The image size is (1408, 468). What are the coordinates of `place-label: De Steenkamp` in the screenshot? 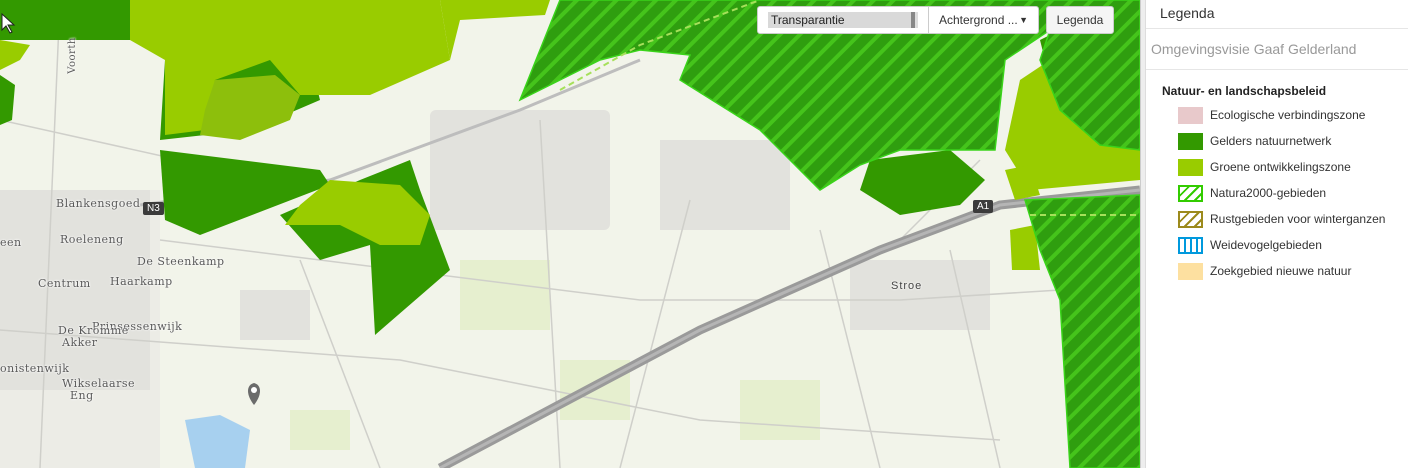 It's located at (181, 261).